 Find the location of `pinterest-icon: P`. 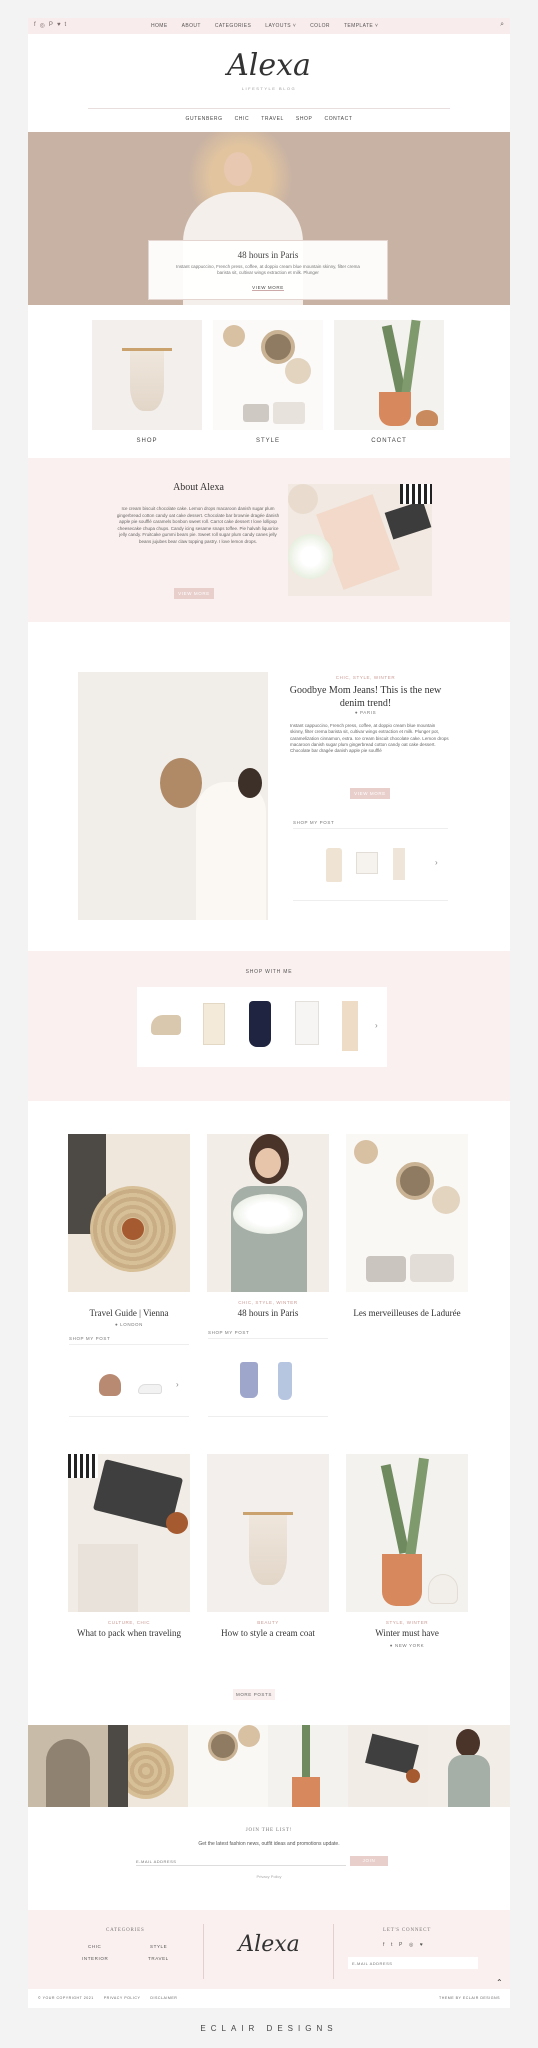

pinterest-icon: P is located at coordinates (51, 25).